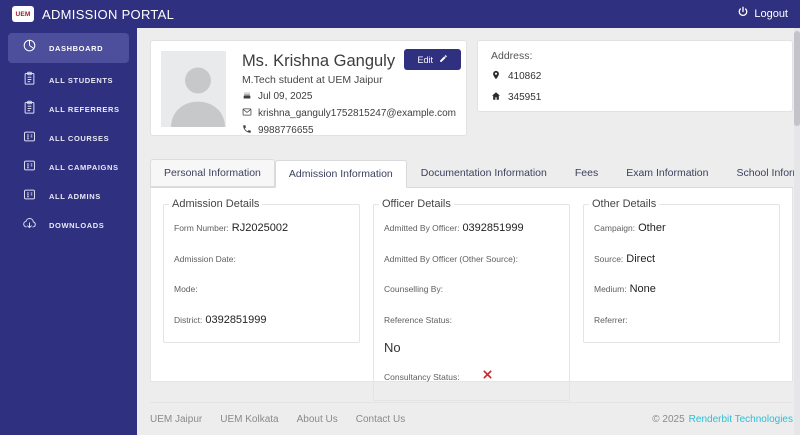 This screenshot has width=800, height=435. I want to click on address-title: Address:, so click(512, 56).